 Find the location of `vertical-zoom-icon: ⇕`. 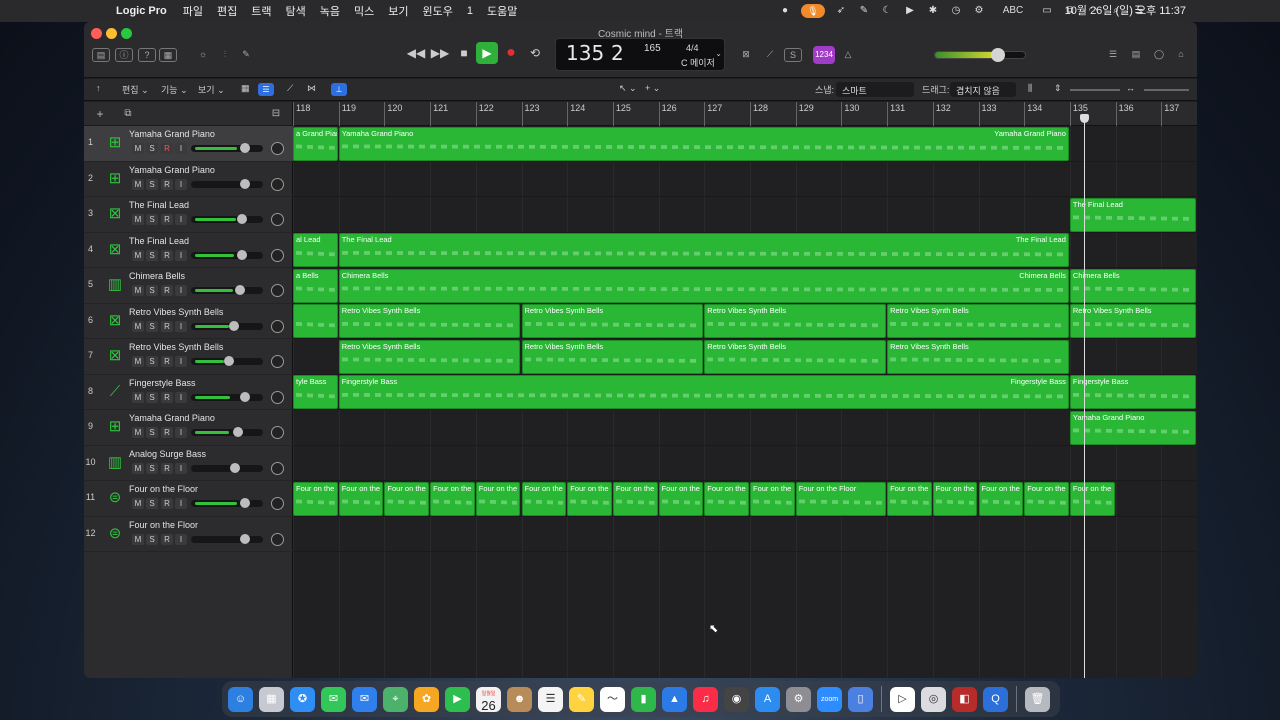

vertical-zoom-icon: ⇕ is located at coordinates (1058, 88).